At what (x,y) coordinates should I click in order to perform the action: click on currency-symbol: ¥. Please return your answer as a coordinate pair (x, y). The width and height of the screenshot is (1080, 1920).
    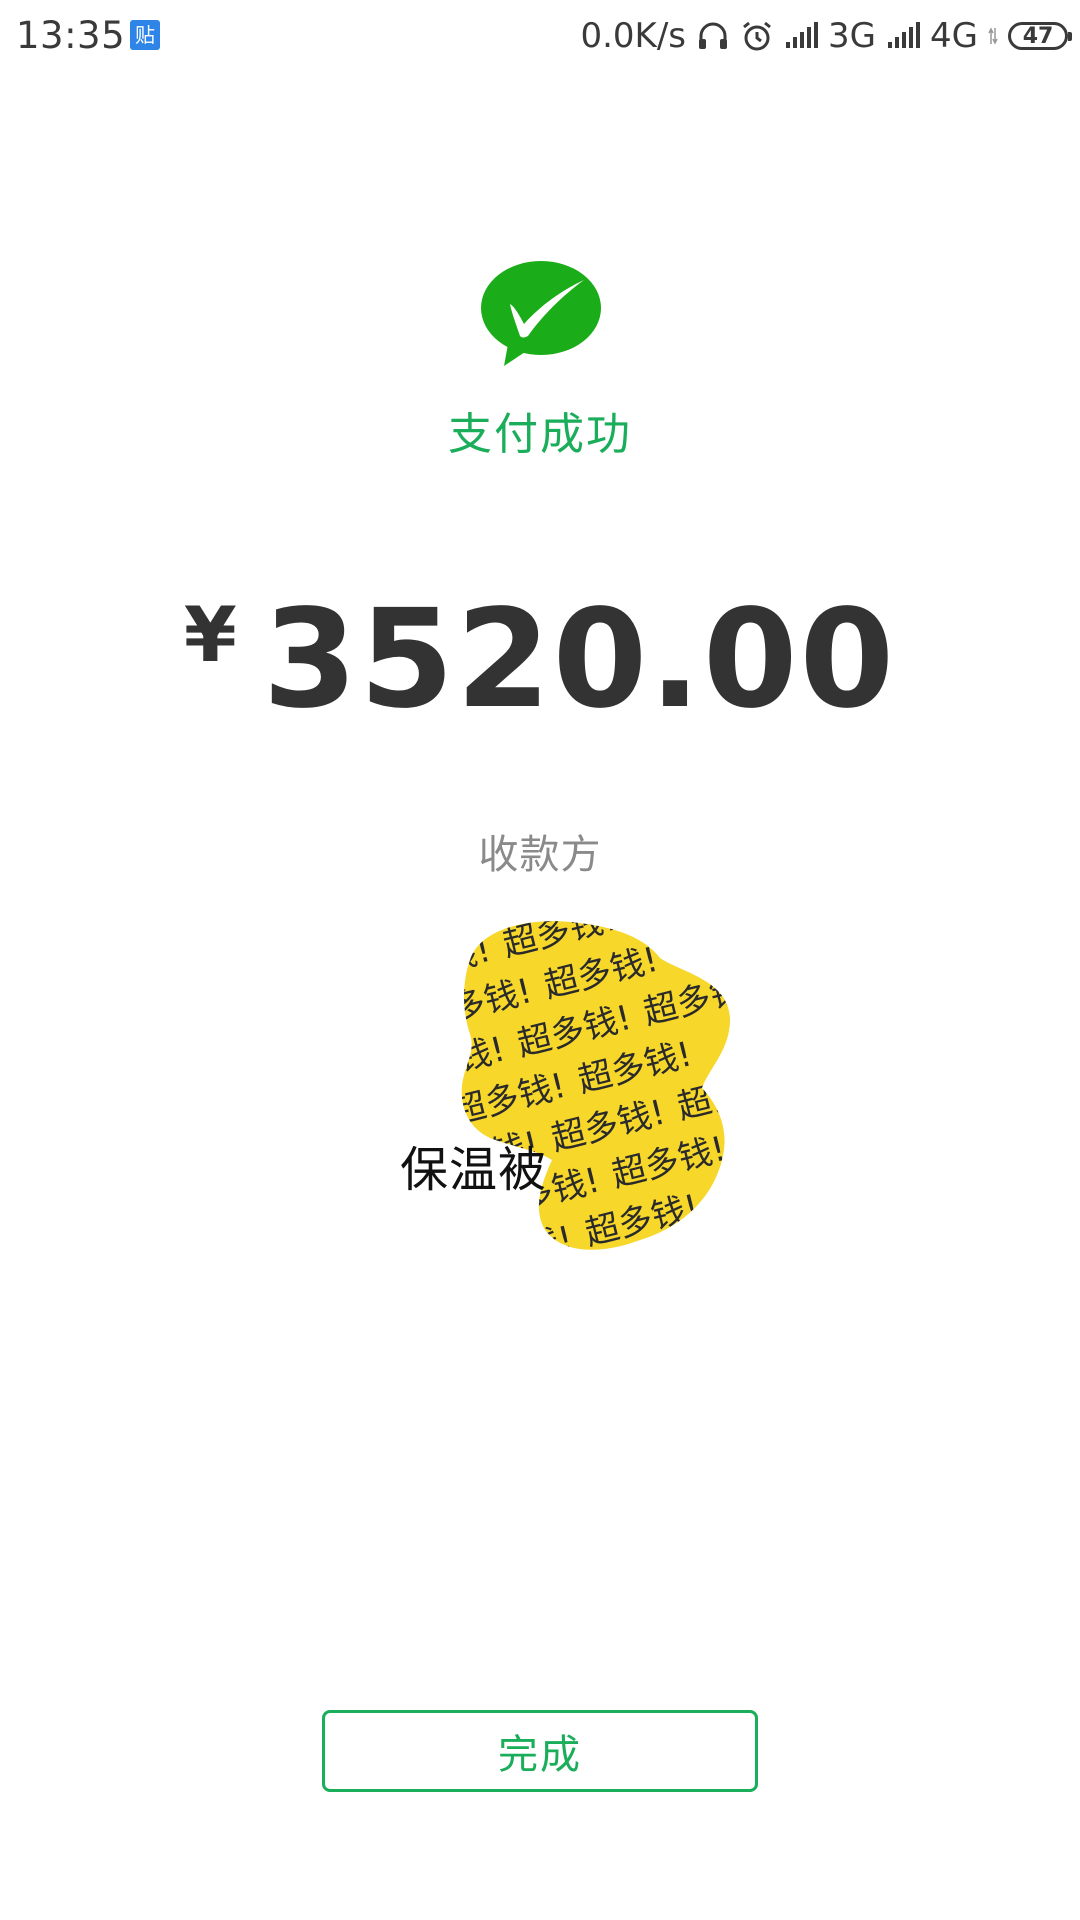
    Looking at the image, I should click on (210, 634).